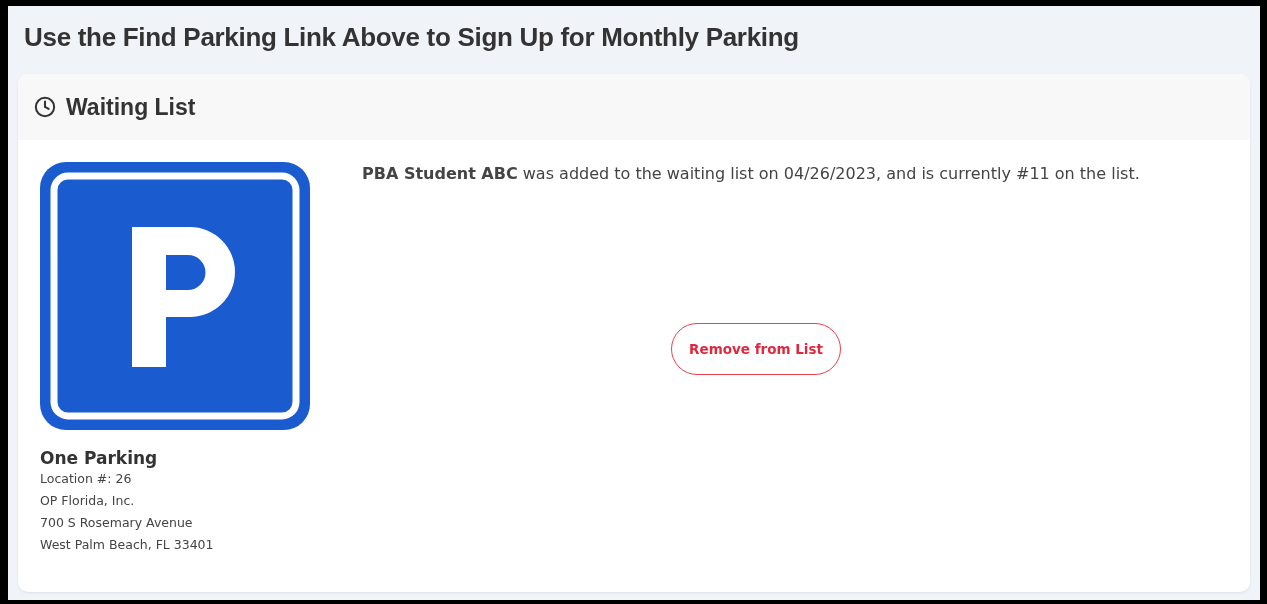  Describe the element at coordinates (131, 107) in the screenshot. I see `card-title: Waiting List` at that location.